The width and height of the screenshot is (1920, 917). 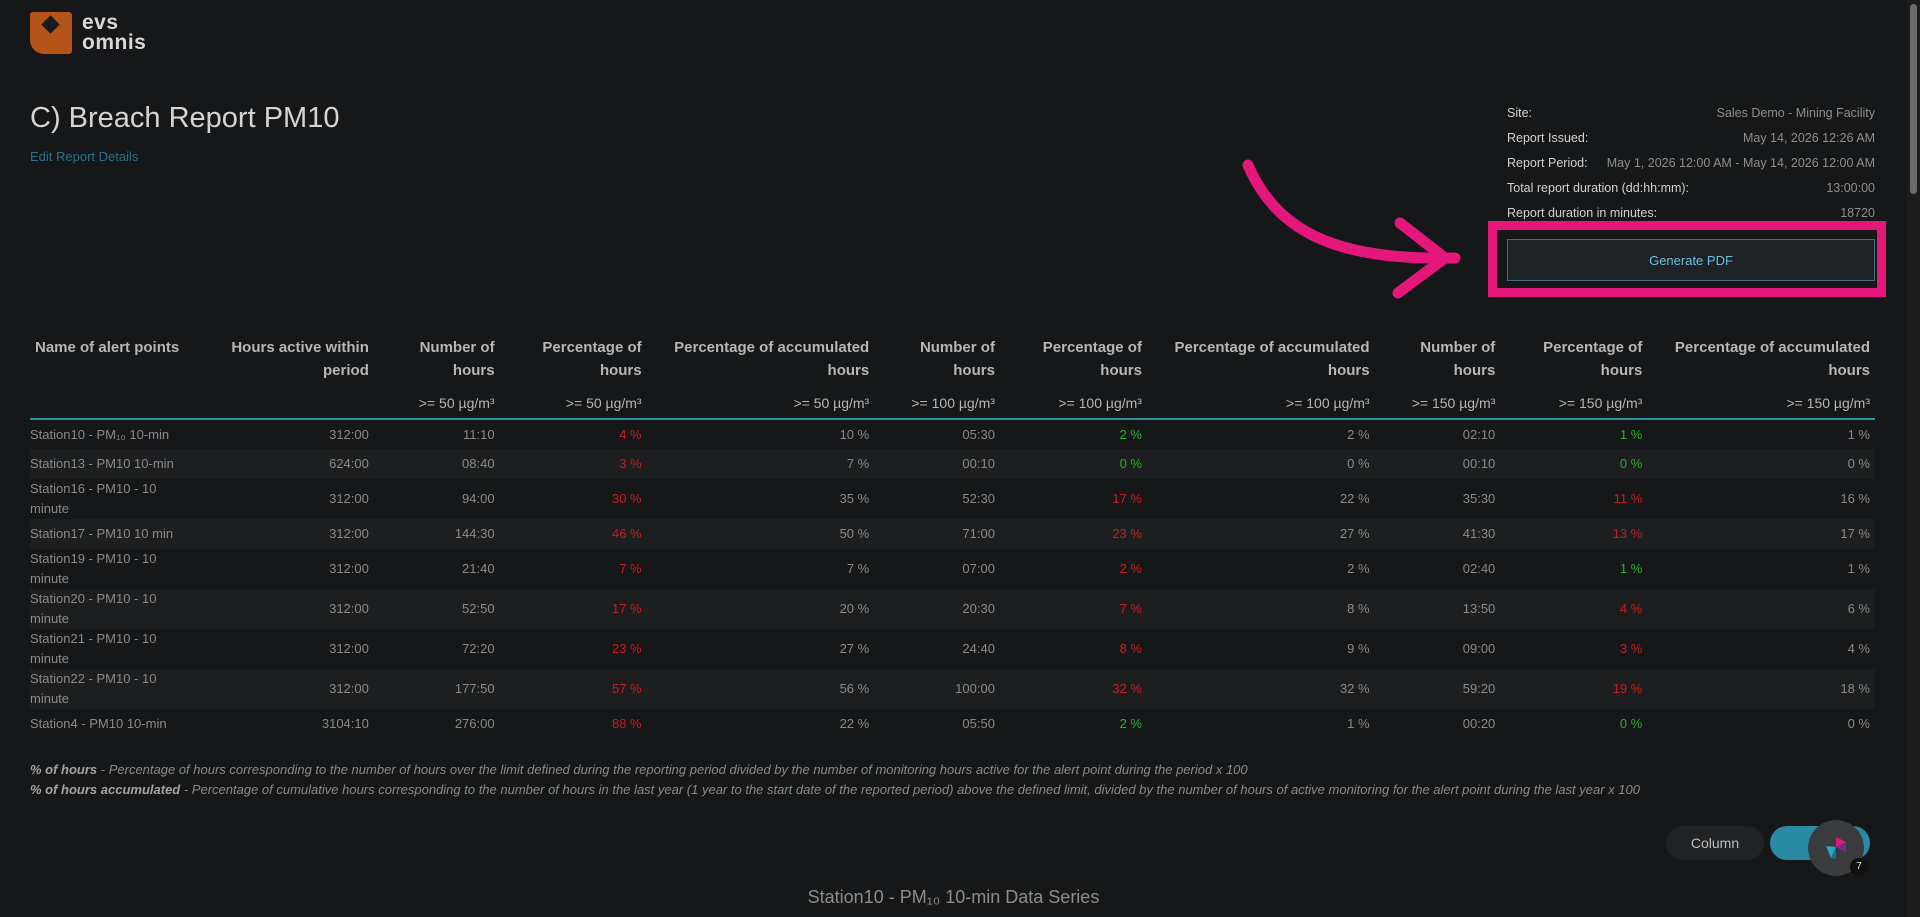 I want to click on alert-point-name: Station21 - PM10 - 10 minute, so click(x=93, y=648).